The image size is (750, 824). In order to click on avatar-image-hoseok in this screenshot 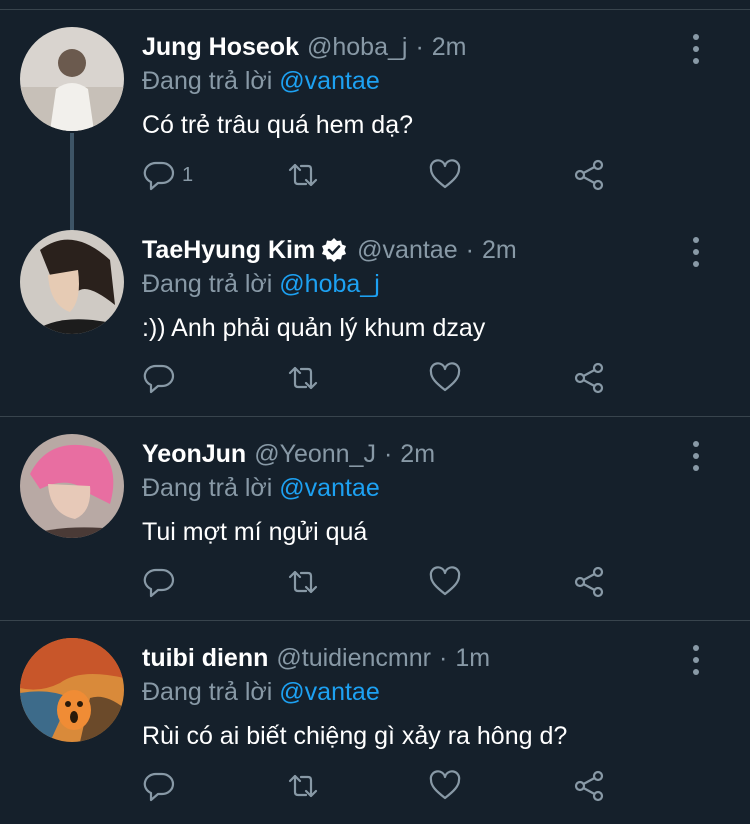, I will do `click(72, 79)`.